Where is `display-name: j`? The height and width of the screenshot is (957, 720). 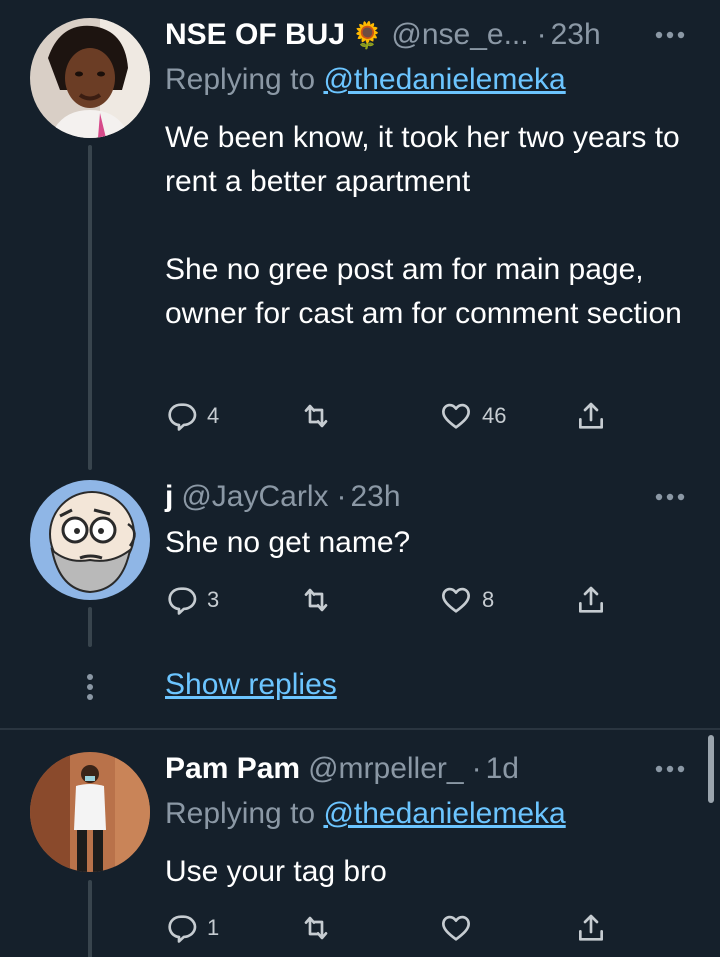
display-name: j is located at coordinates (169, 497).